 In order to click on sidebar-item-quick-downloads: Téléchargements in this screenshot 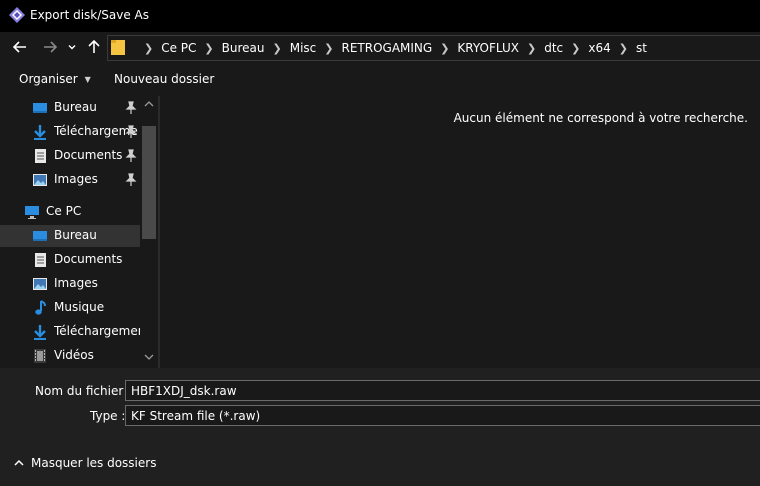, I will do `click(70, 132)`.